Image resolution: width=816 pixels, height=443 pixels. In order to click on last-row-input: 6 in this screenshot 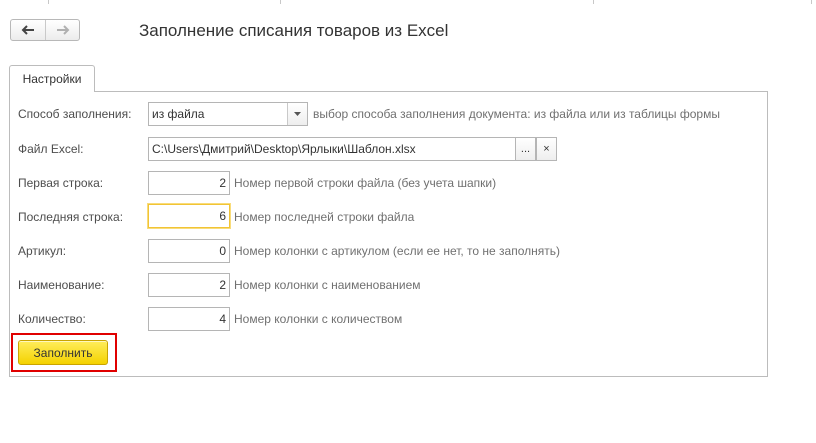, I will do `click(189, 216)`.